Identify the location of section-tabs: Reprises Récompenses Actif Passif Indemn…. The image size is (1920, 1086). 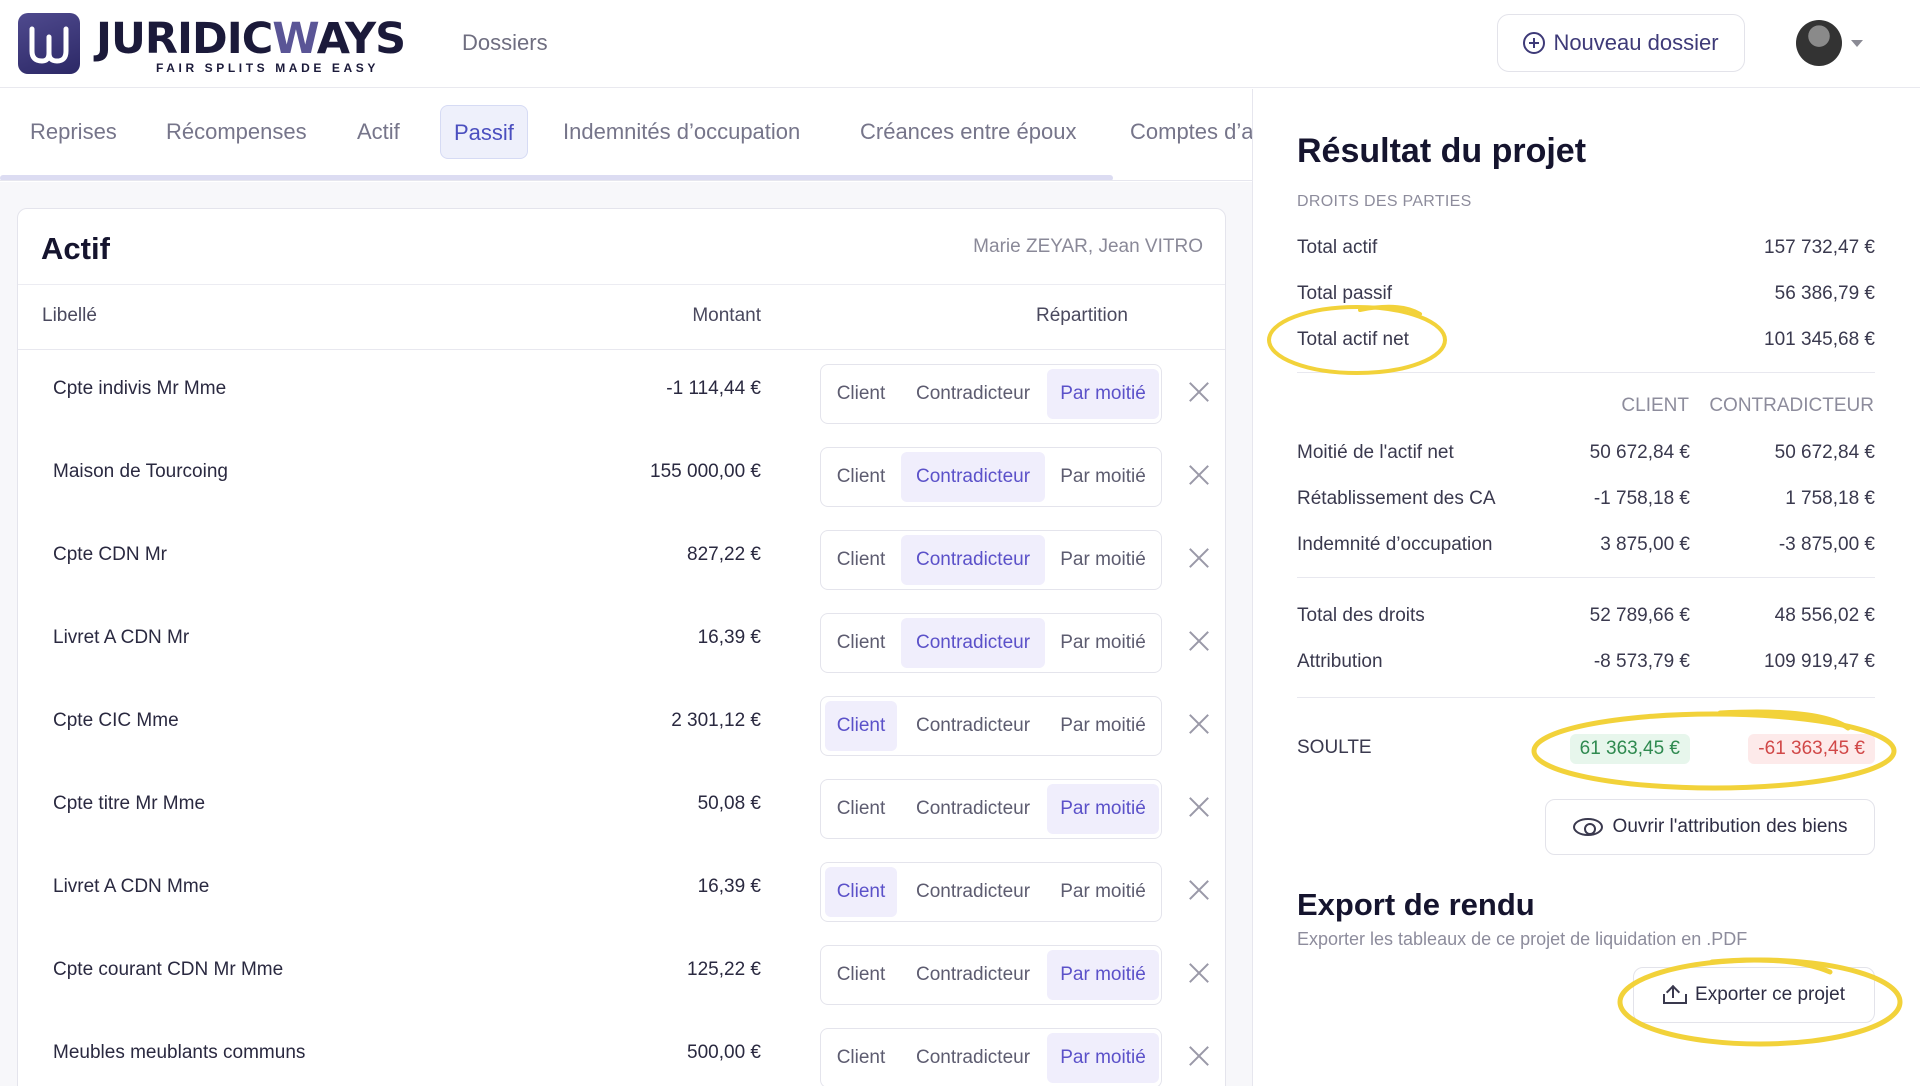
(626, 135).